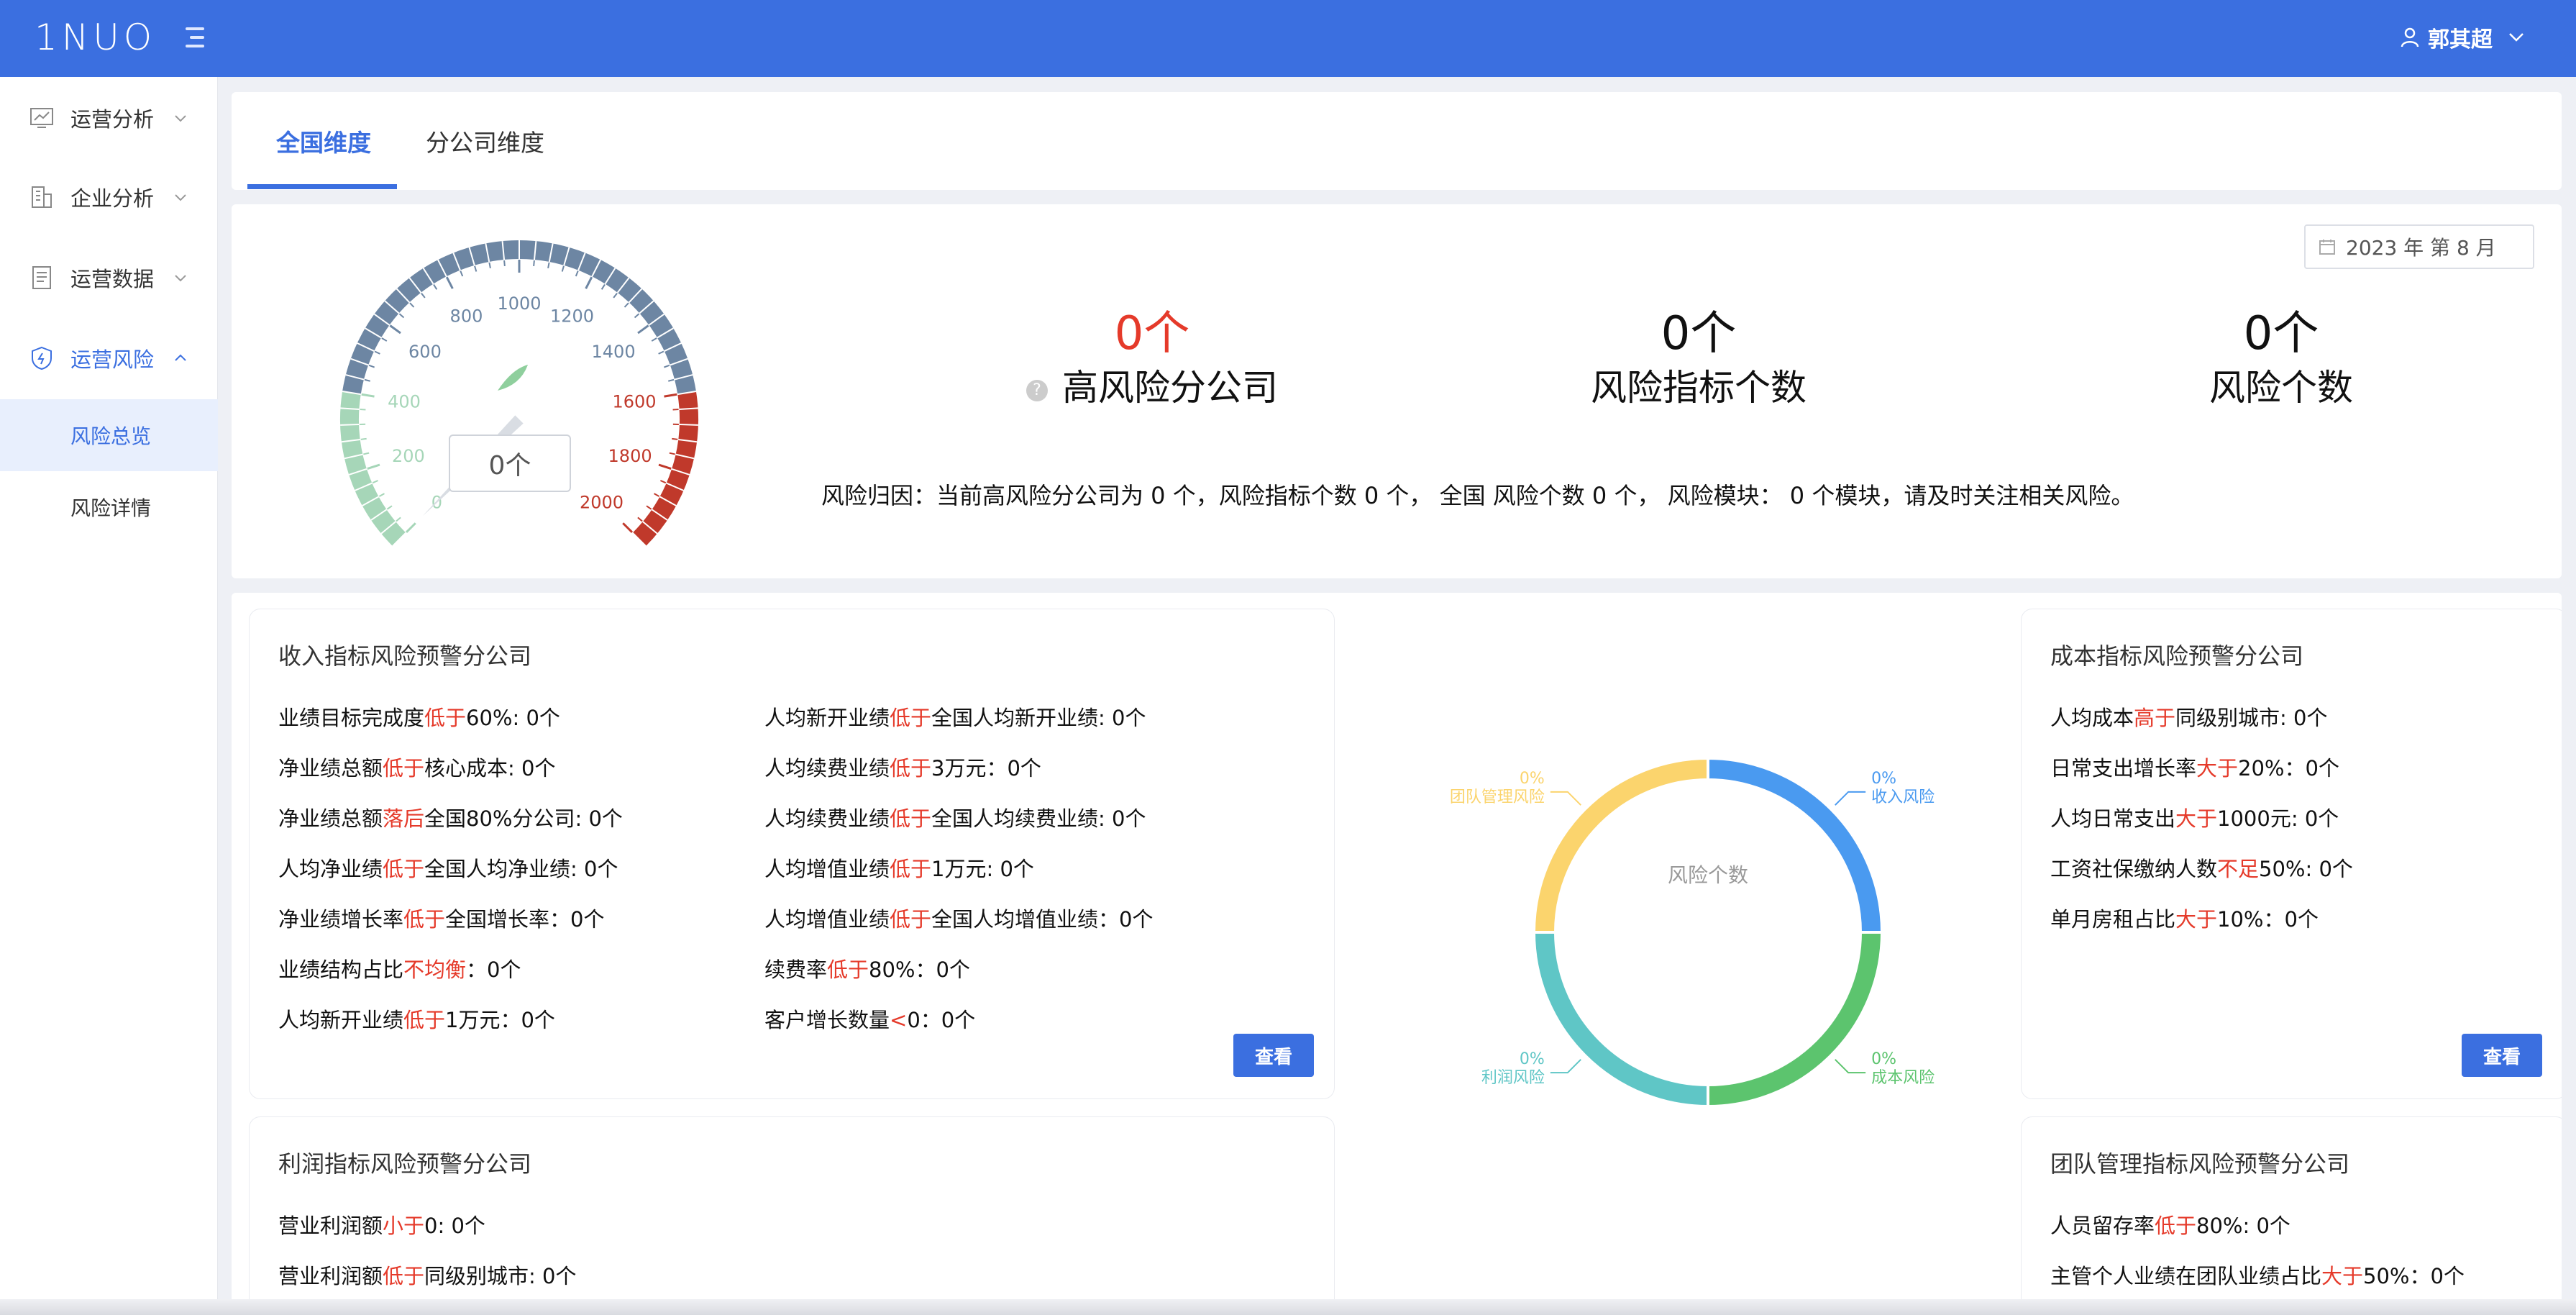 The height and width of the screenshot is (1315, 2576). Describe the element at coordinates (408, 456) in the screenshot. I see `gauge-tick-label: 200` at that location.